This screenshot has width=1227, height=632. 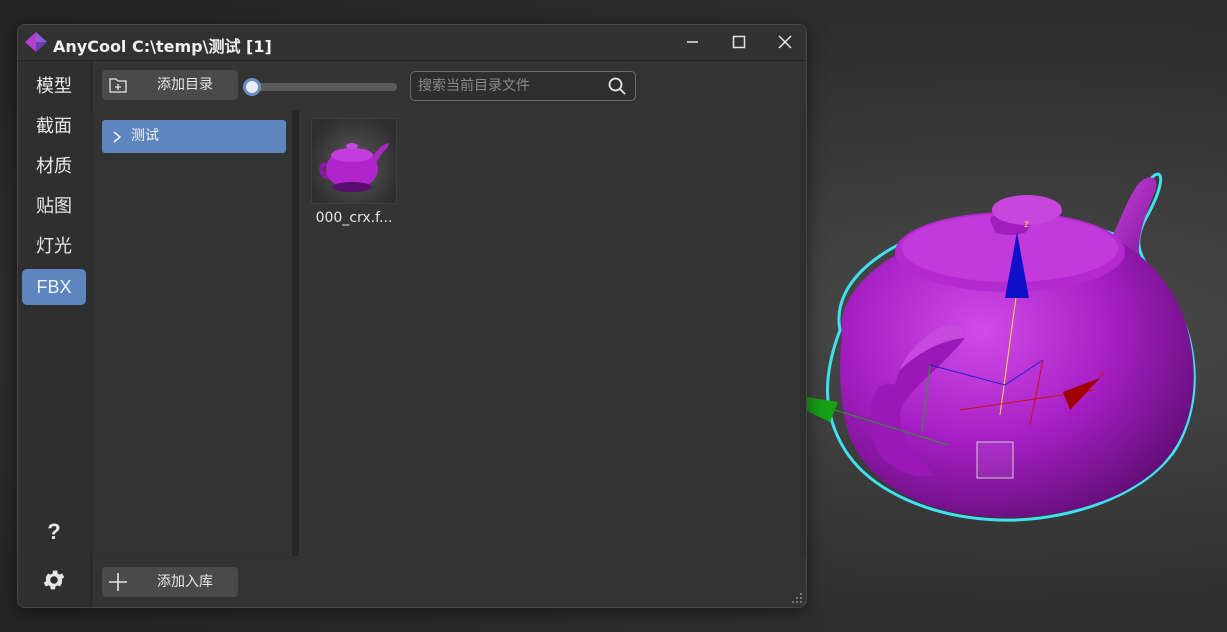 I want to click on sidebar-item-section: 截面, so click(x=54, y=127).